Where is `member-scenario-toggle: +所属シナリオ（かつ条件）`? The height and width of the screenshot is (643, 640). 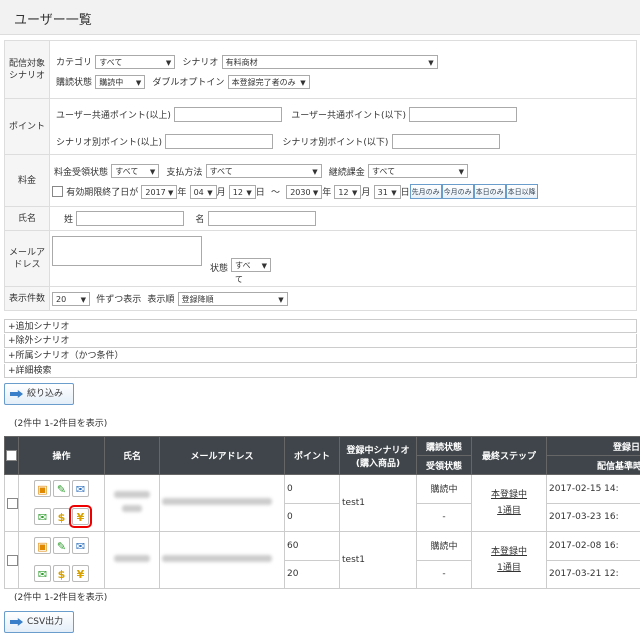
member-scenario-toggle: +所属シナリオ（かつ条件） is located at coordinates (320, 356).